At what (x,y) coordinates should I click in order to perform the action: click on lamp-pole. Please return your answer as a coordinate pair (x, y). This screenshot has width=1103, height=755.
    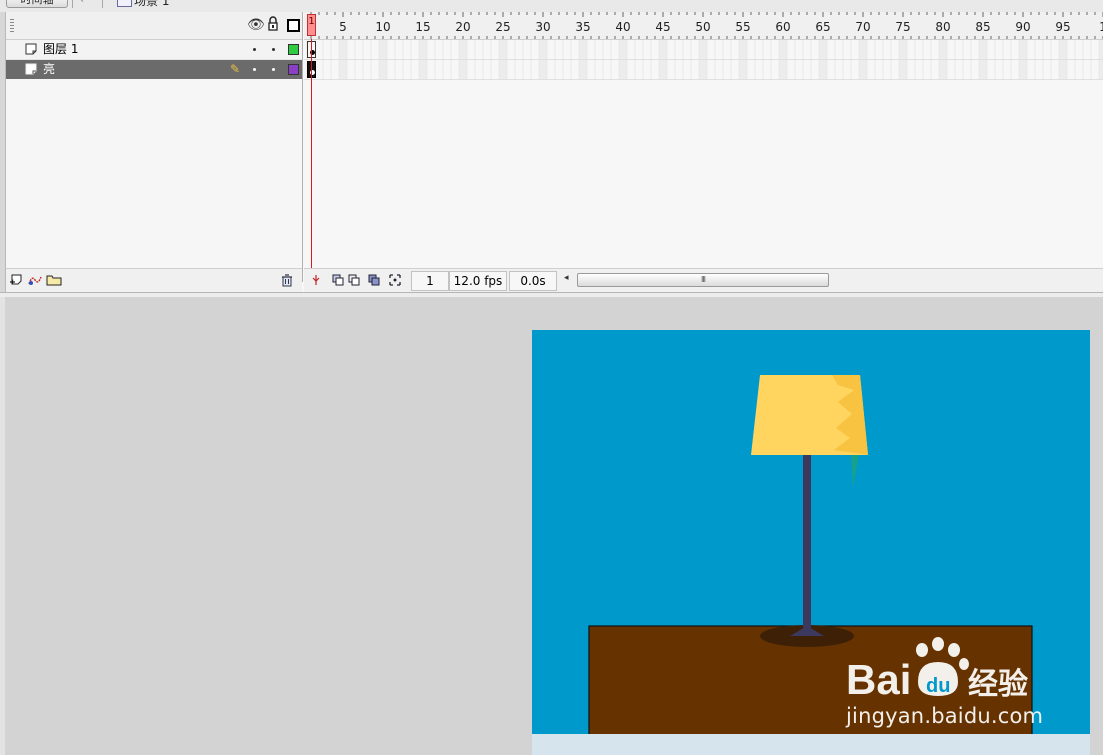
    Looking at the image, I should click on (807, 542).